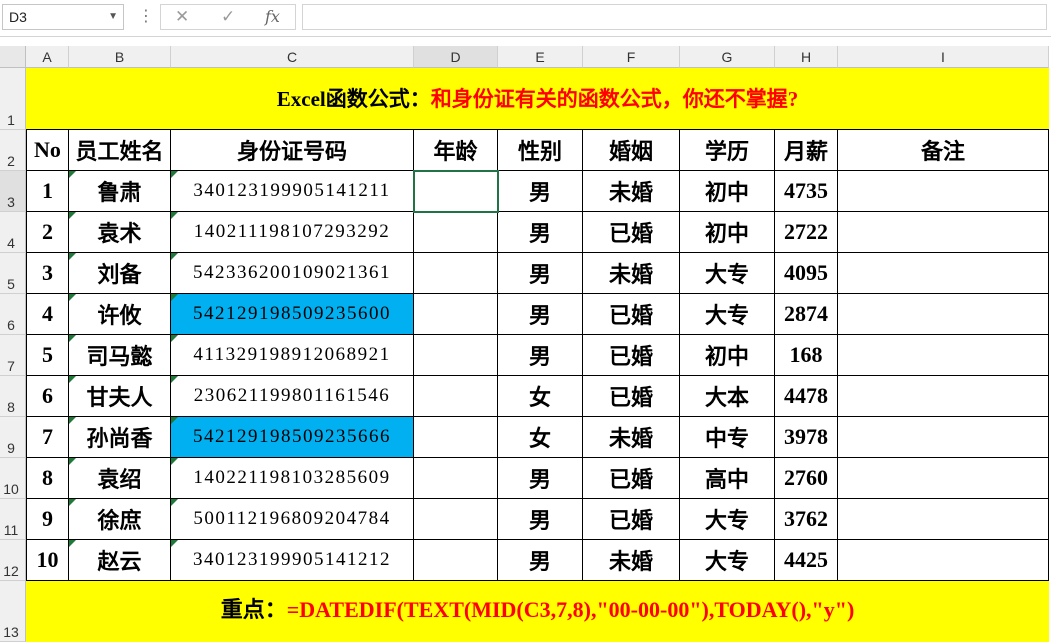  What do you see at coordinates (631, 57) in the screenshot?
I see `column-header-f: F` at bounding box center [631, 57].